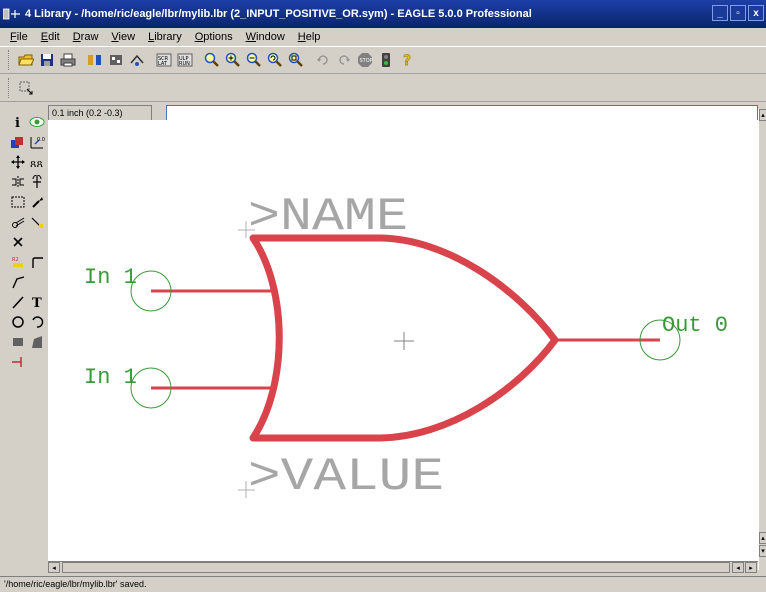  What do you see at coordinates (301, 37) in the screenshot?
I see `menu-help-mnemonic: H` at bounding box center [301, 37].